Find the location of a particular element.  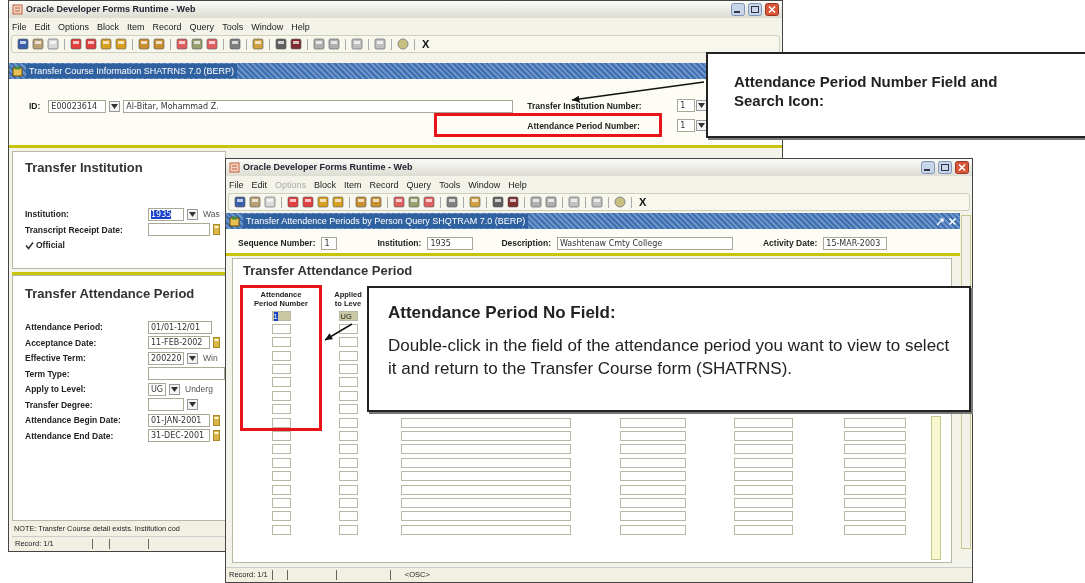

pin-icon is located at coordinates (940, 221).